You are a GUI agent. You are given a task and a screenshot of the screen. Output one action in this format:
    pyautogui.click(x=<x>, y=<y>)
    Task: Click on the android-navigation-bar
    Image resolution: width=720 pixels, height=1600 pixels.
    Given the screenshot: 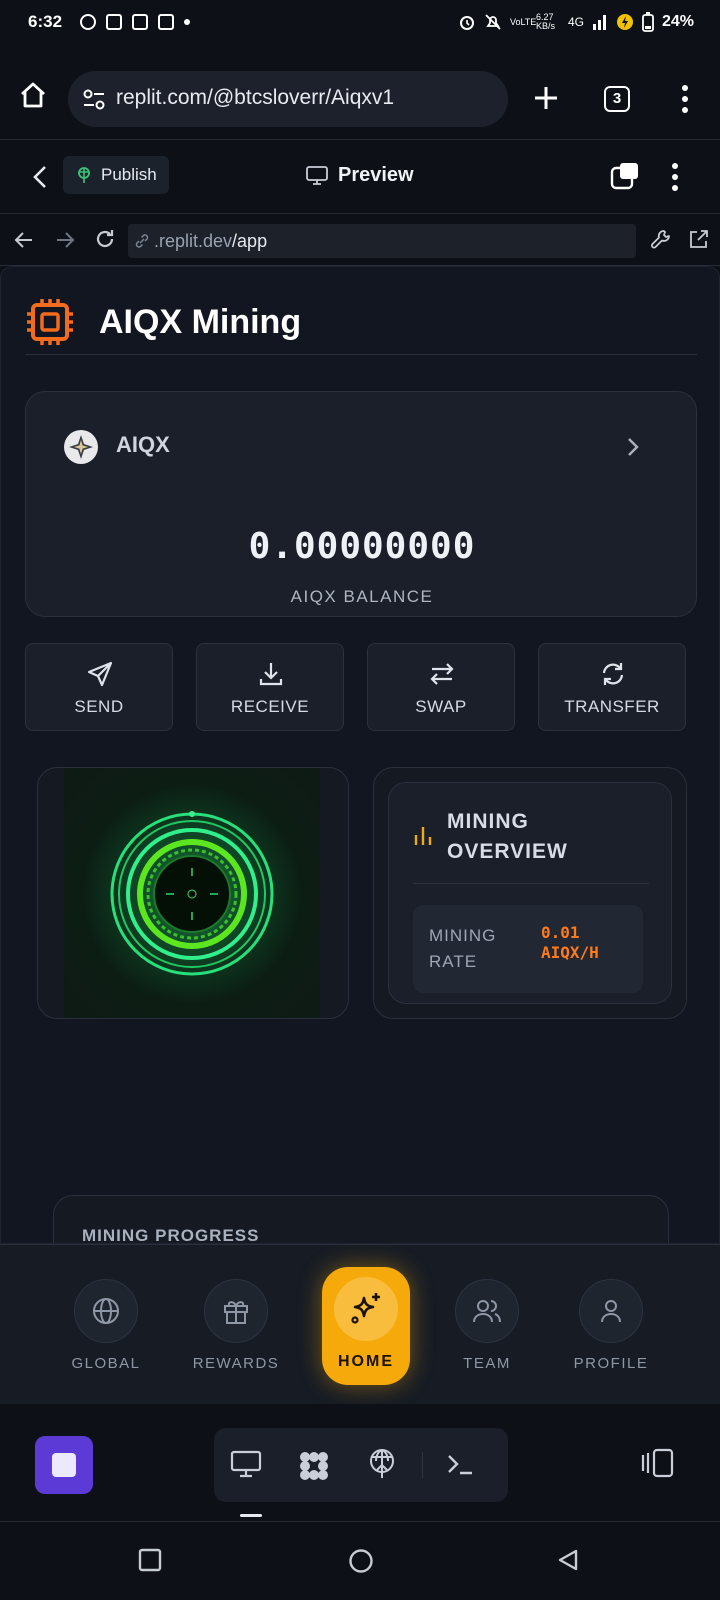 What is the action you would take?
    pyautogui.click(x=360, y=1561)
    